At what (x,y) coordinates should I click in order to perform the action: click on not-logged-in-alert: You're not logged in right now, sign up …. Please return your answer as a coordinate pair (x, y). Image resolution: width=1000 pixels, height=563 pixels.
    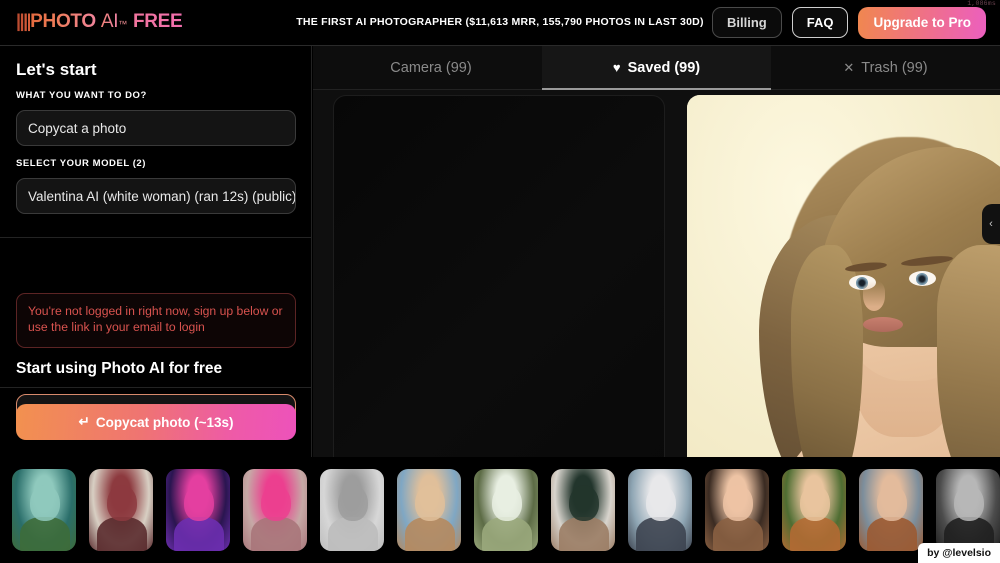
    Looking at the image, I should click on (156, 320).